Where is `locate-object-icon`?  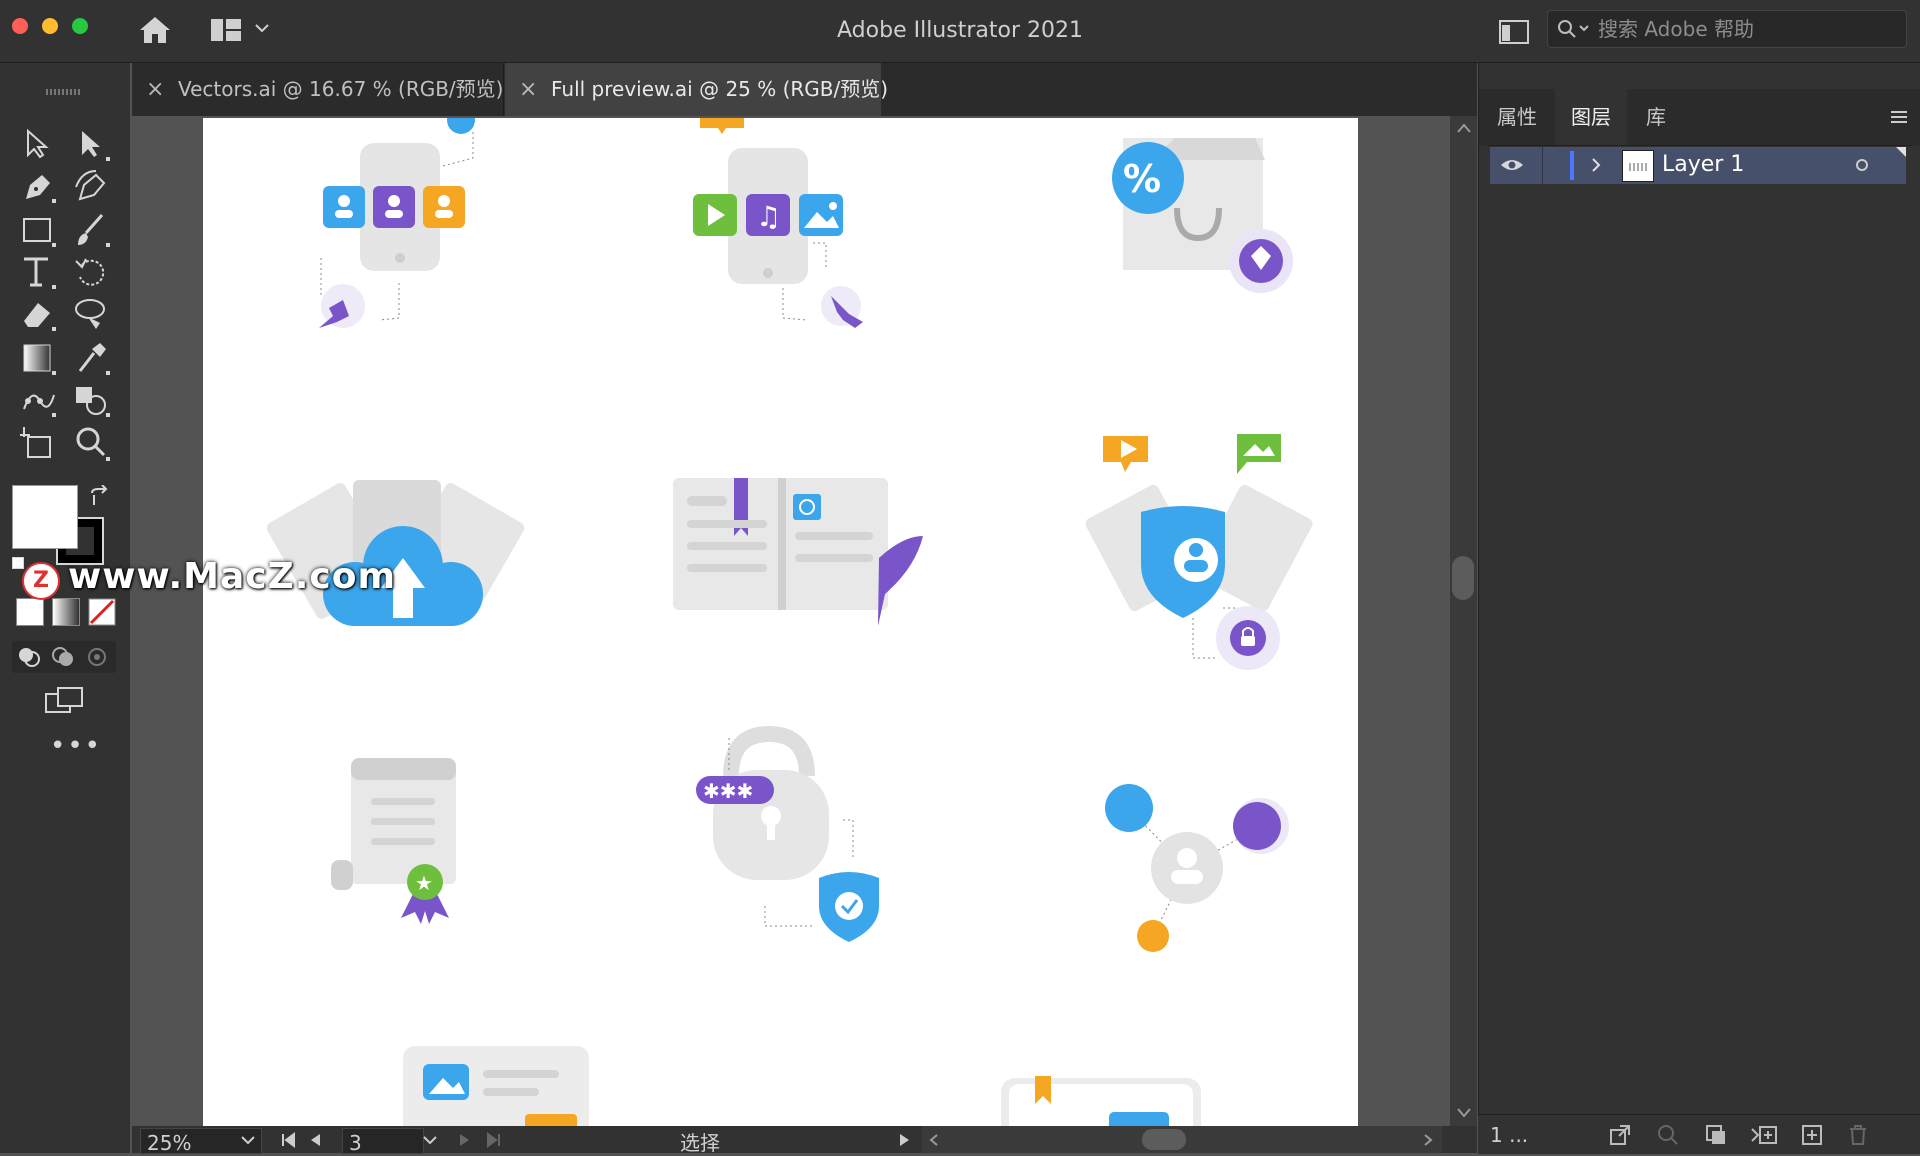
locate-object-icon is located at coordinates (1668, 1135).